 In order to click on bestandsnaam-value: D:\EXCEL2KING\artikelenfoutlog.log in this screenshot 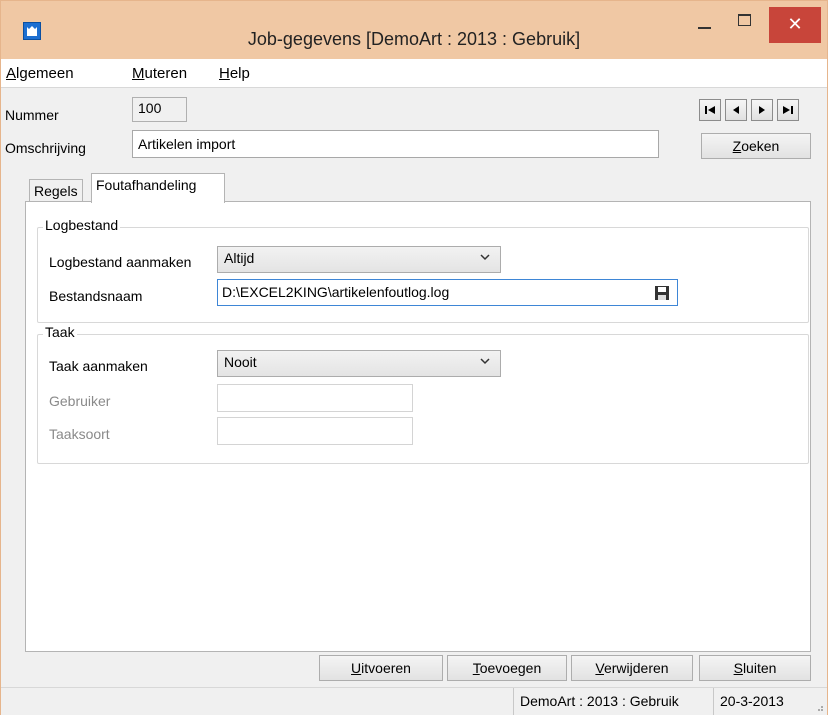, I will do `click(336, 292)`.